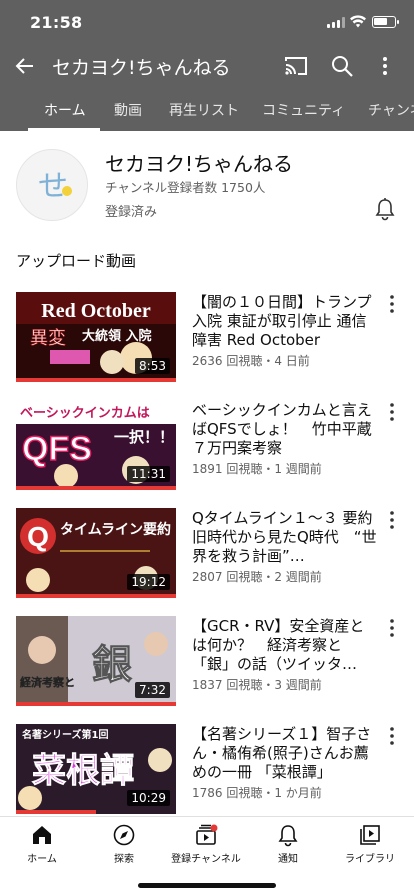 The image size is (414, 896). I want to click on thumb-text: QFS, so click(57, 449).